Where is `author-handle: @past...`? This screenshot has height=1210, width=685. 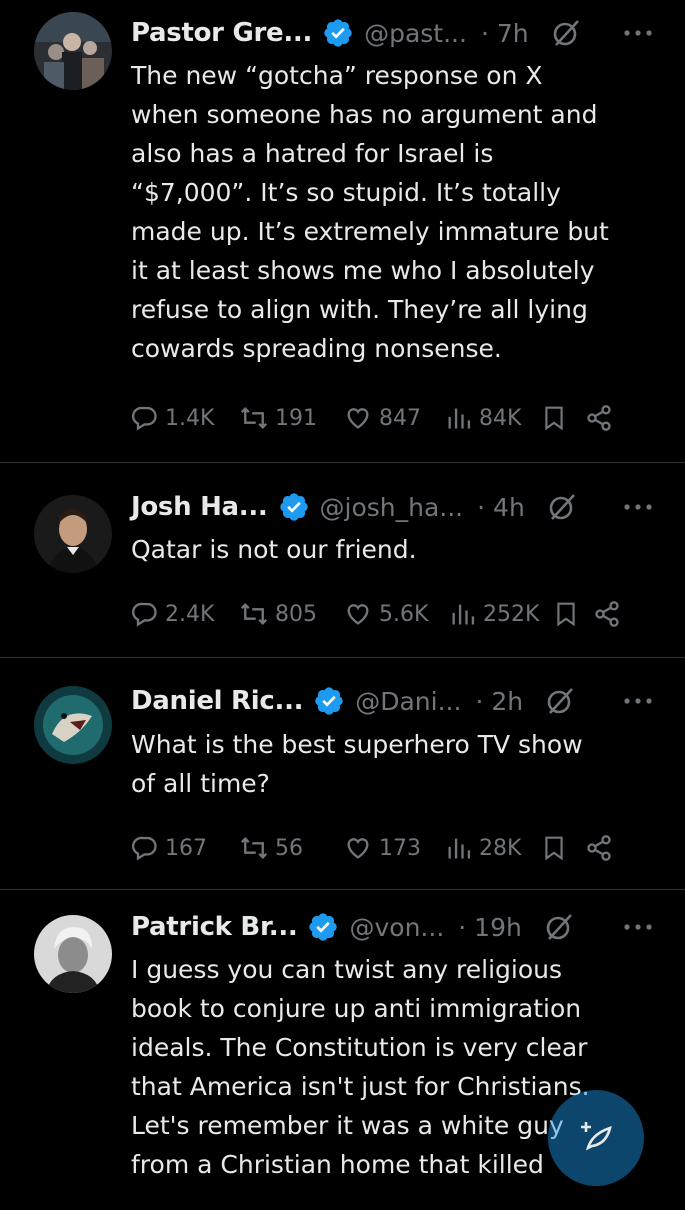 author-handle: @past... is located at coordinates (415, 33).